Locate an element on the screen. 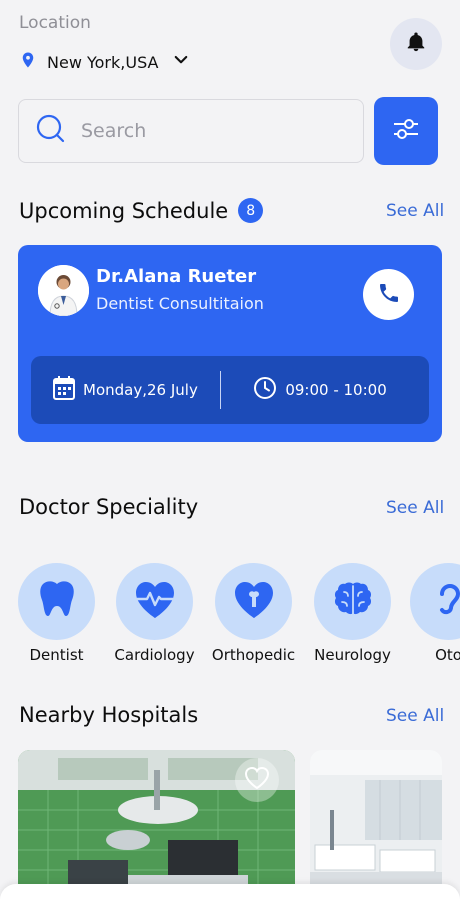  bell-icon is located at coordinates (416, 44).